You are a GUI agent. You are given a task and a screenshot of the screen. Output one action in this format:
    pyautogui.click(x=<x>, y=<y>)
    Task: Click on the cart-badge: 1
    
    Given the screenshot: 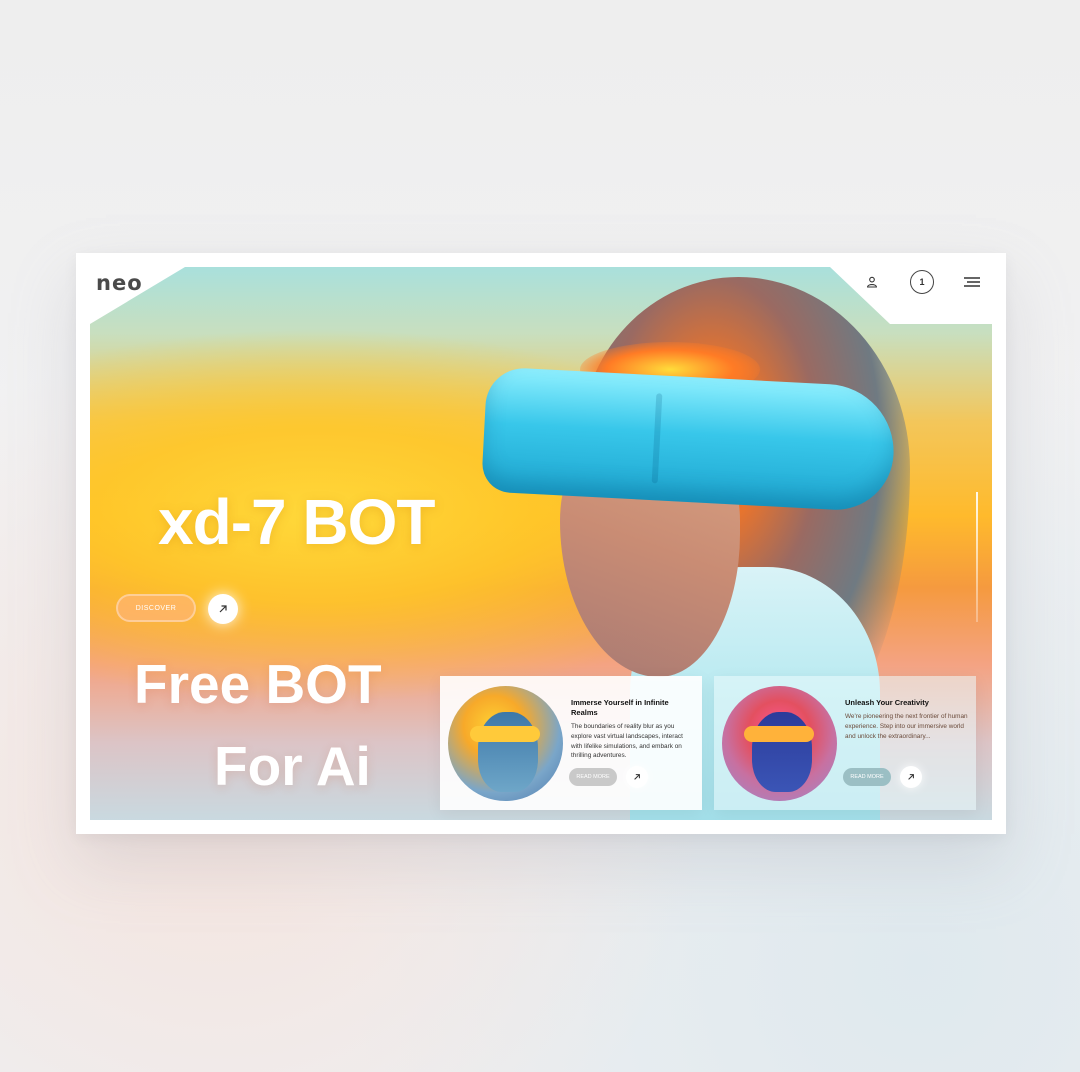 What is the action you would take?
    pyautogui.click(x=922, y=282)
    